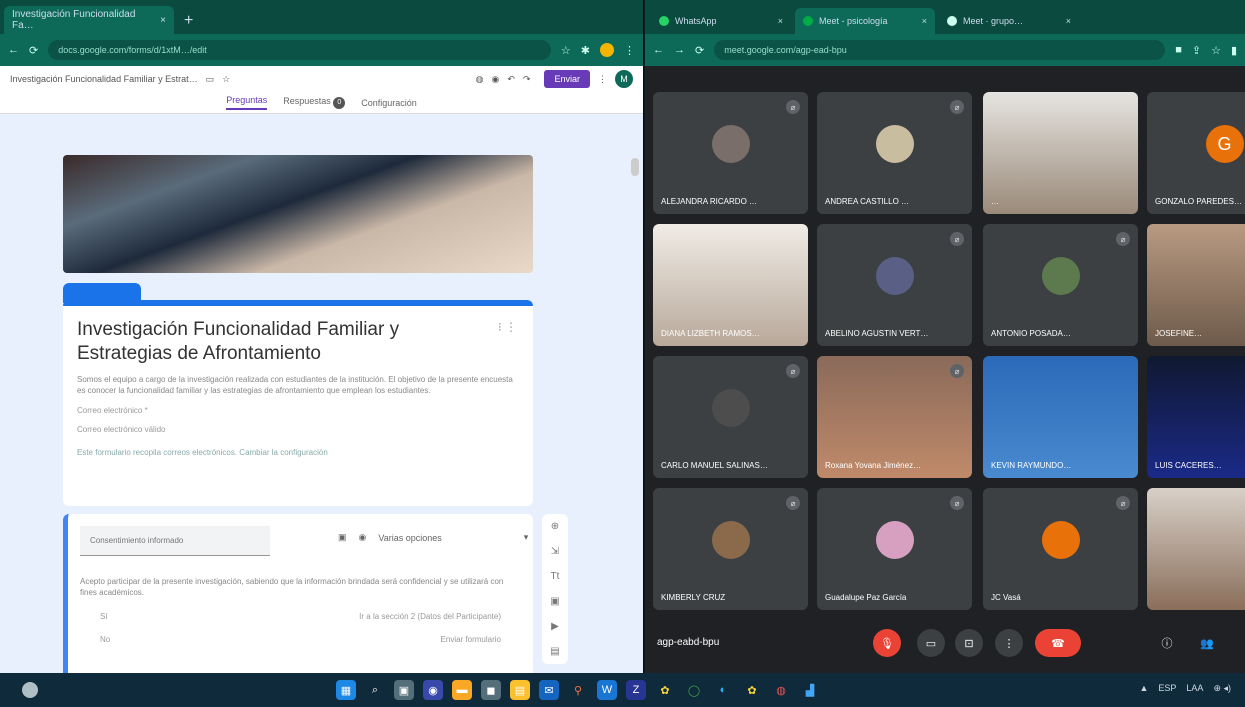 The height and width of the screenshot is (707, 1245). Describe the element at coordinates (940, 50) in the screenshot. I see `right-url-field: meet.google.com/agp-ead-bpu` at that location.